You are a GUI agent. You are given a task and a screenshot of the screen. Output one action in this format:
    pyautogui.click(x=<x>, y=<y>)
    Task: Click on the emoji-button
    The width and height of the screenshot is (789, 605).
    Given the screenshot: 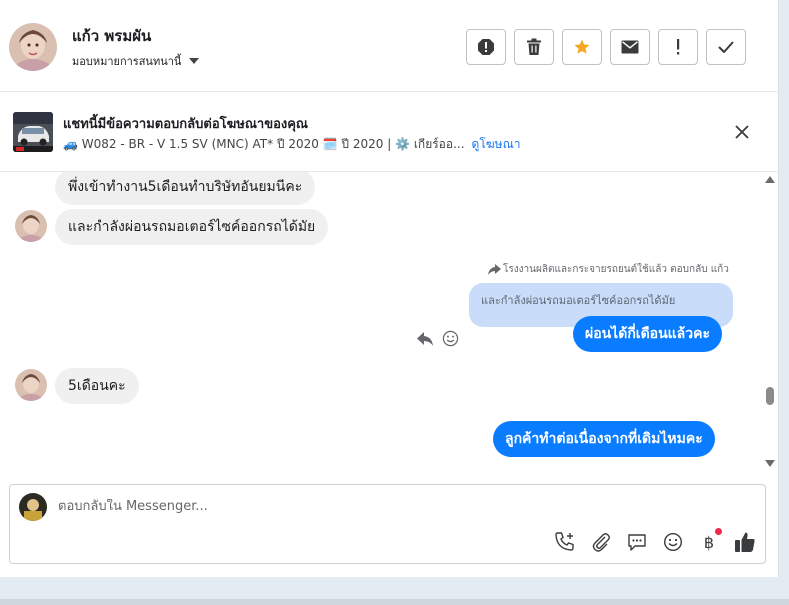 What is the action you would take?
    pyautogui.click(x=673, y=542)
    